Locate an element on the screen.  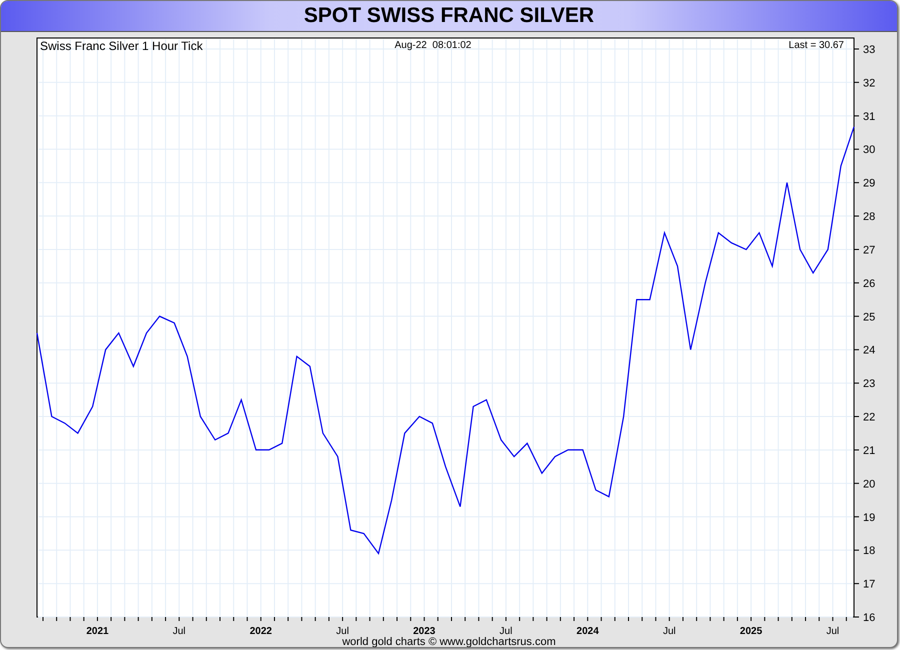
y-tick-label: 27 is located at coordinates (869, 250).